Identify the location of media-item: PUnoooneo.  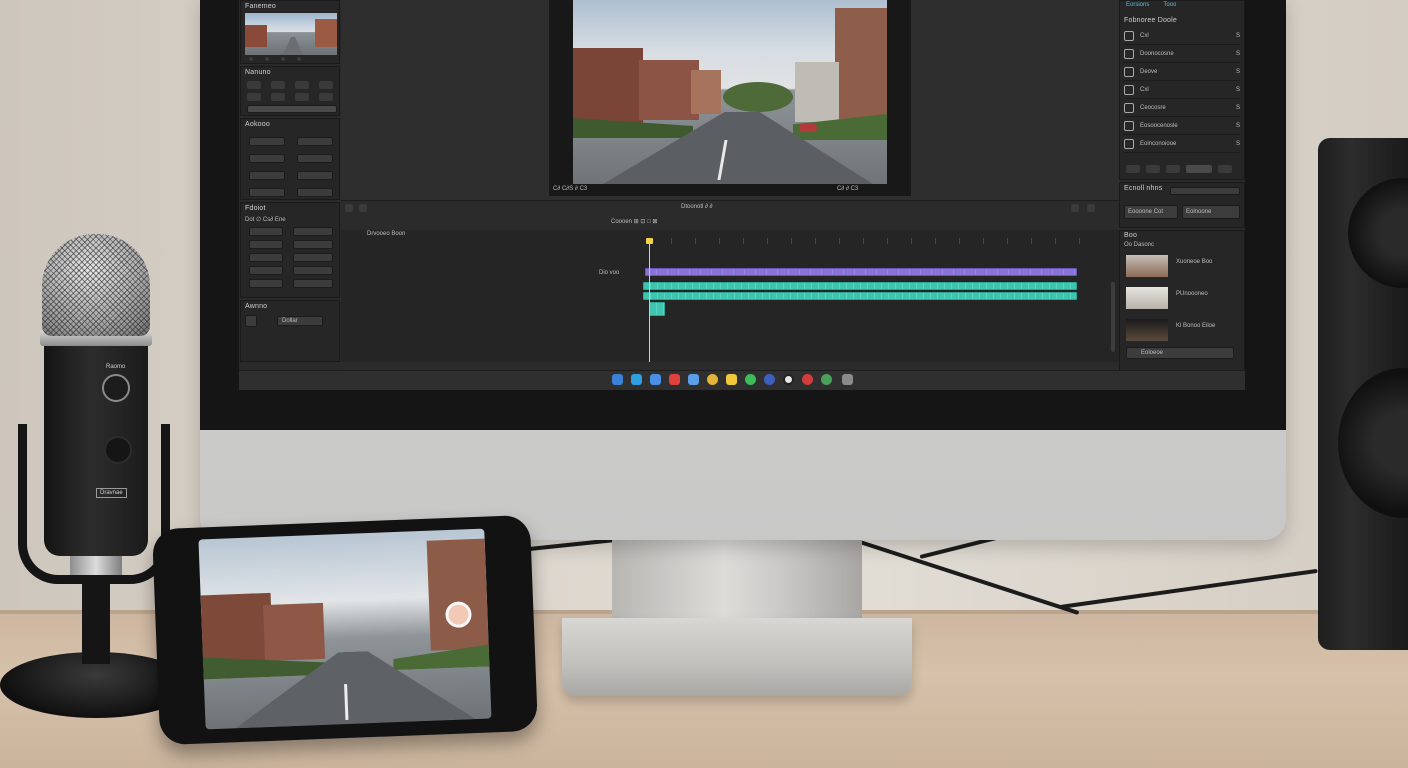
(1182, 298).